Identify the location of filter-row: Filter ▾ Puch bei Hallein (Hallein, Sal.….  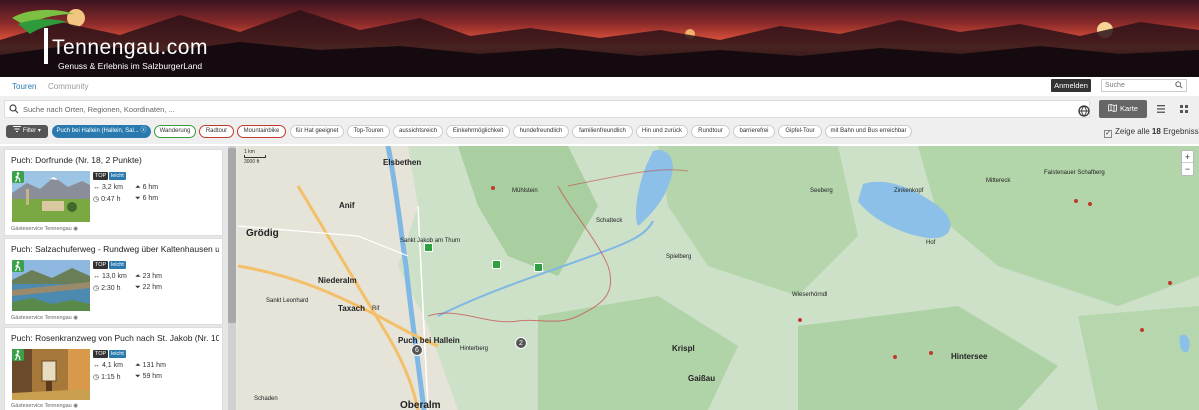
(599, 133).